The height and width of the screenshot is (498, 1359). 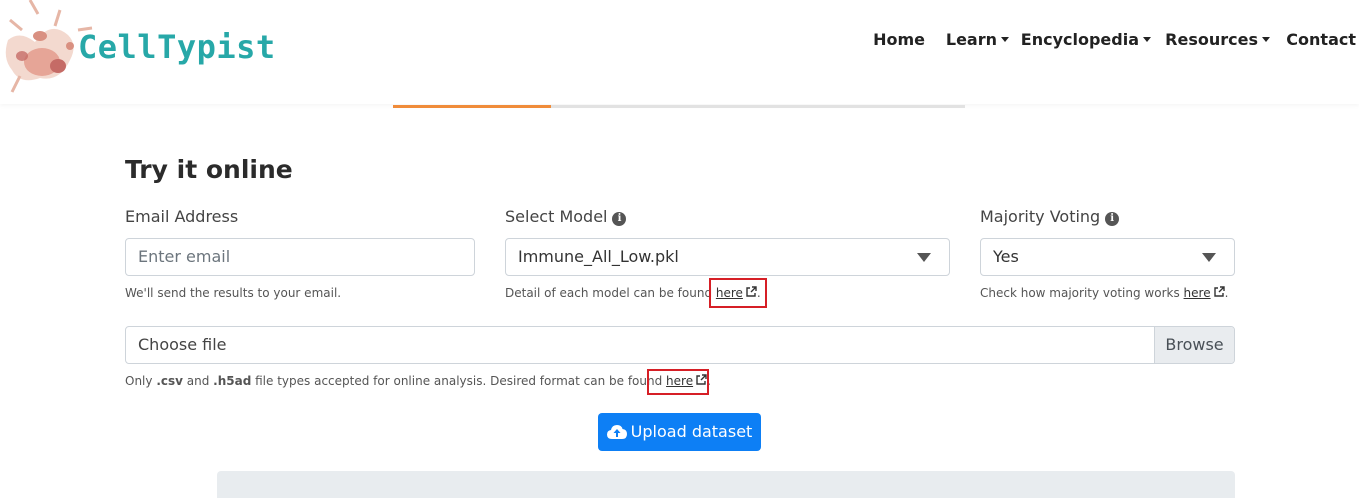 What do you see at coordinates (1082, 293) in the screenshot?
I see `voting-help-label: Check how majority voting works` at bounding box center [1082, 293].